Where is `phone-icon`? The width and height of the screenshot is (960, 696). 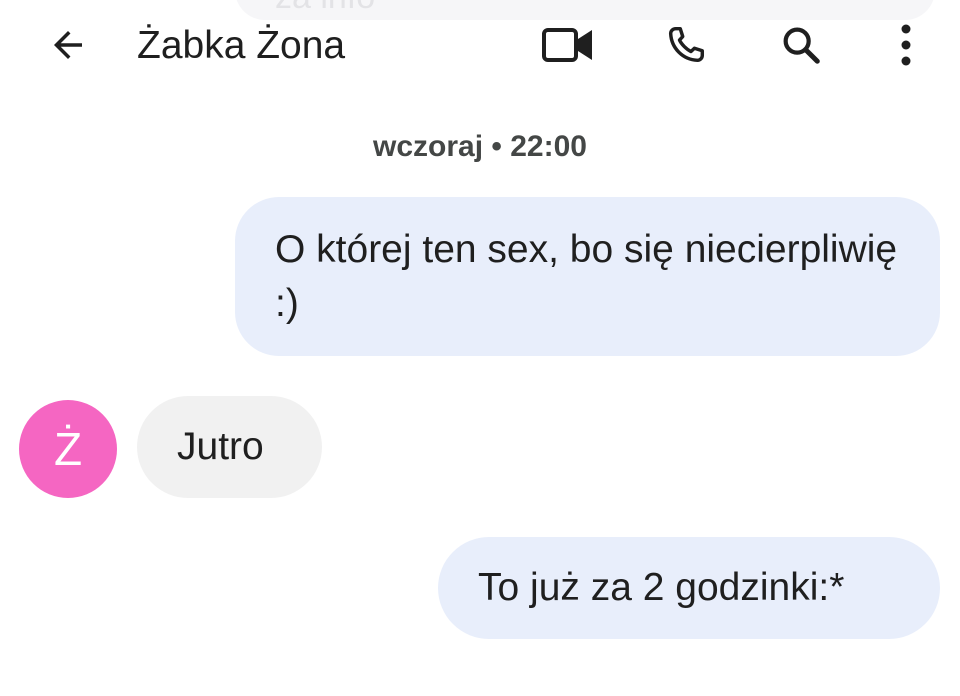 phone-icon is located at coordinates (686, 45).